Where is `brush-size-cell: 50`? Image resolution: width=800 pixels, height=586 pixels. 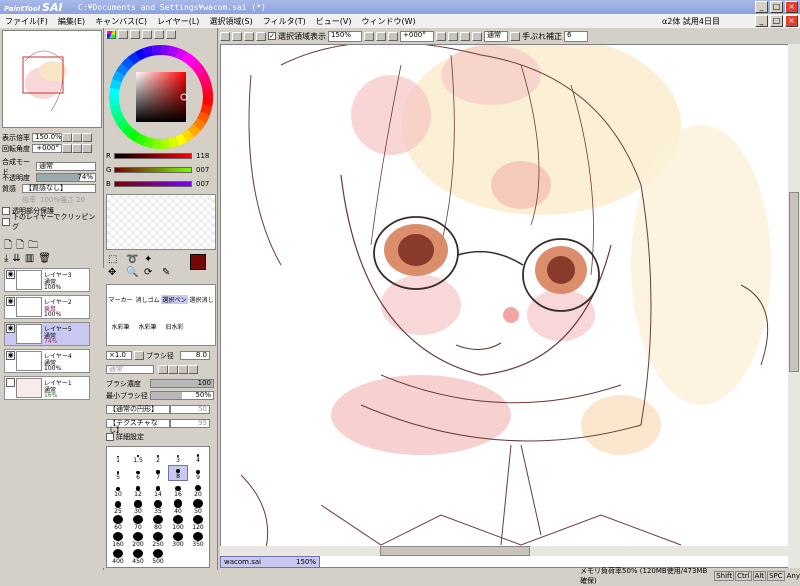
brush-size-cell: 50 is located at coordinates (198, 506).